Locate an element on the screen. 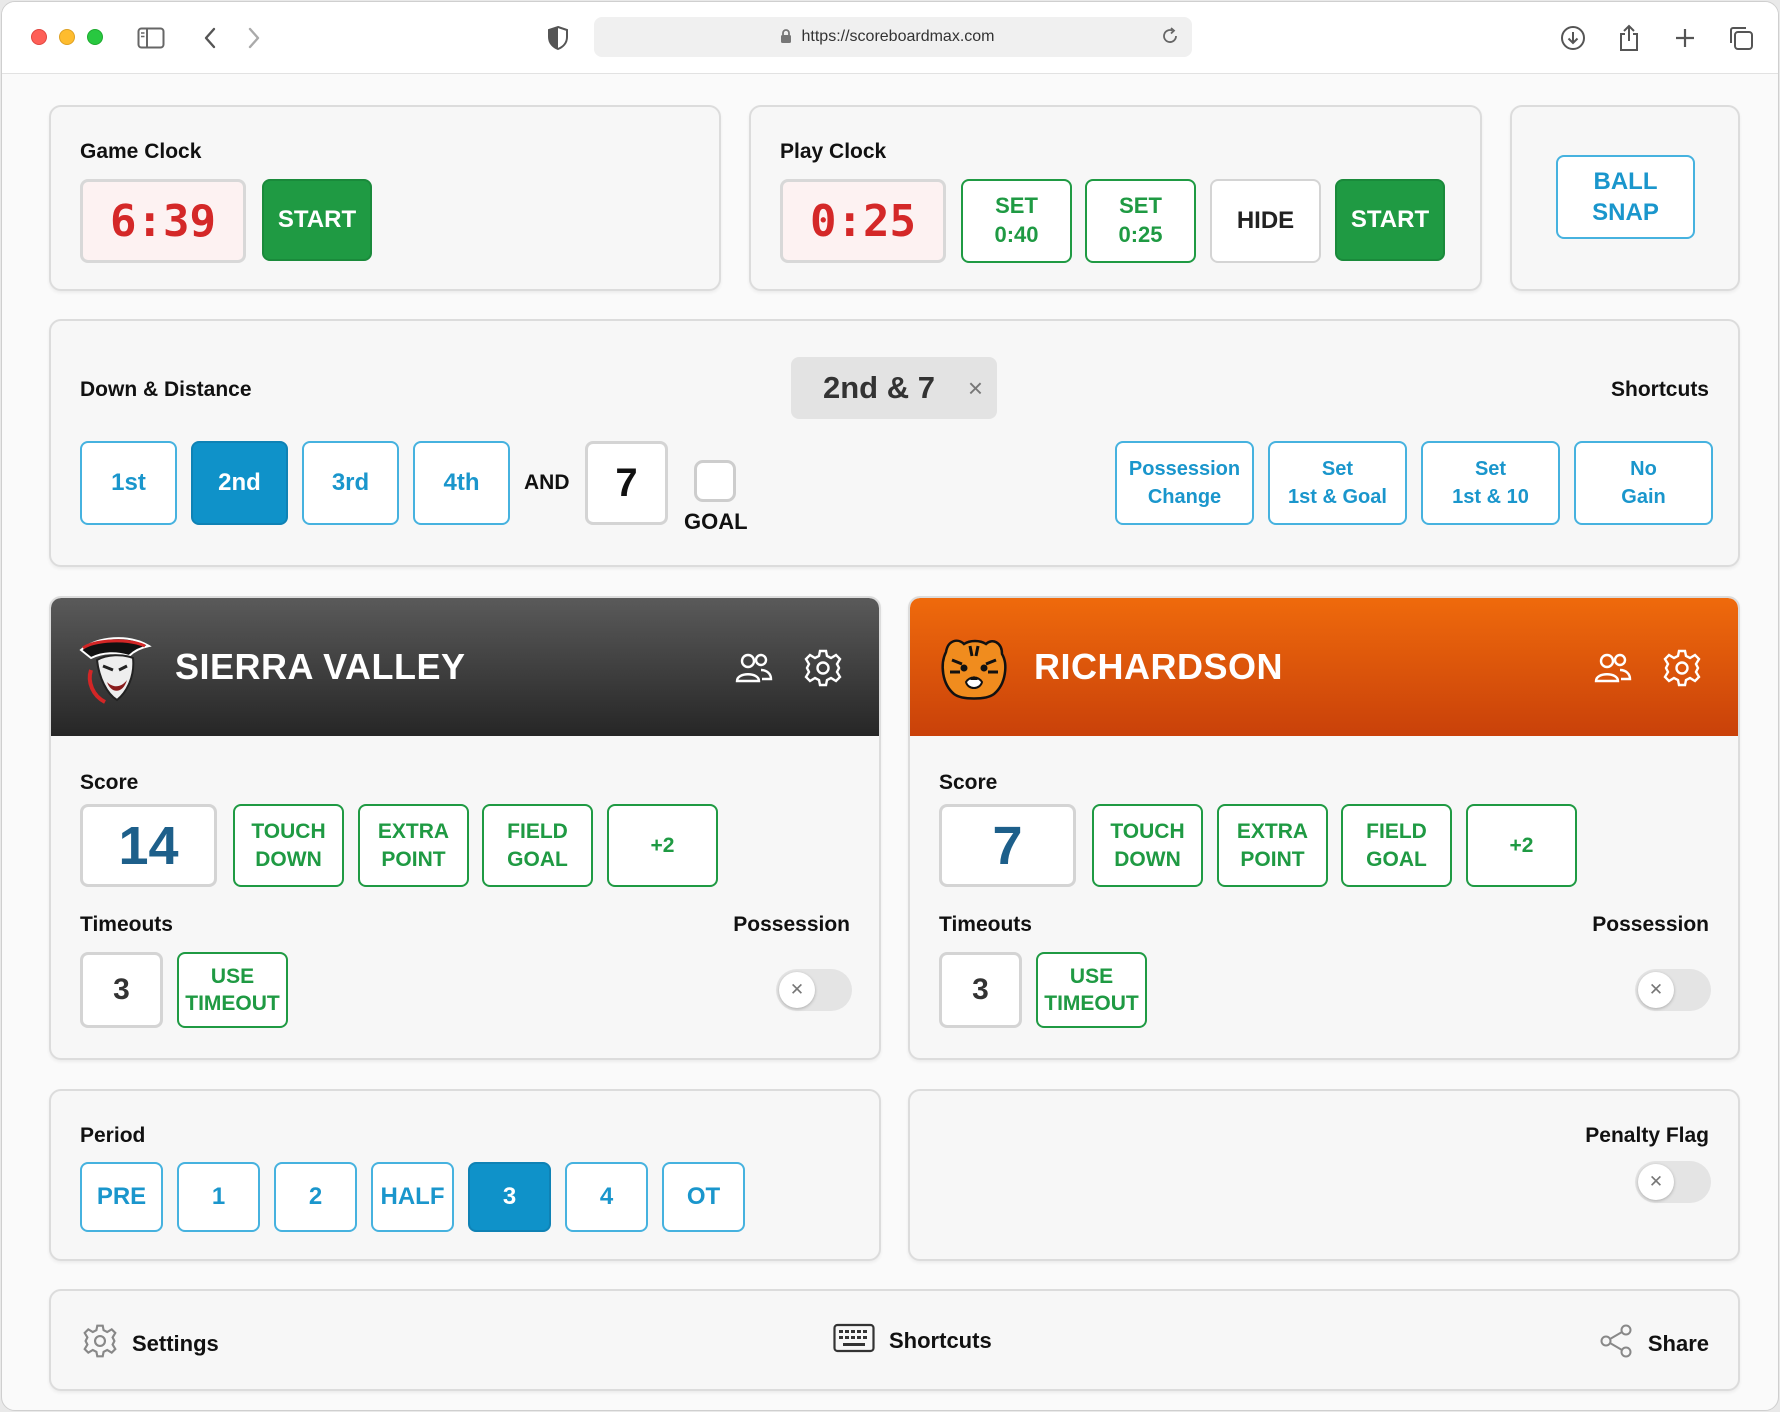 This screenshot has width=1780, height=1412. minimize-window-button is located at coordinates (67, 37).